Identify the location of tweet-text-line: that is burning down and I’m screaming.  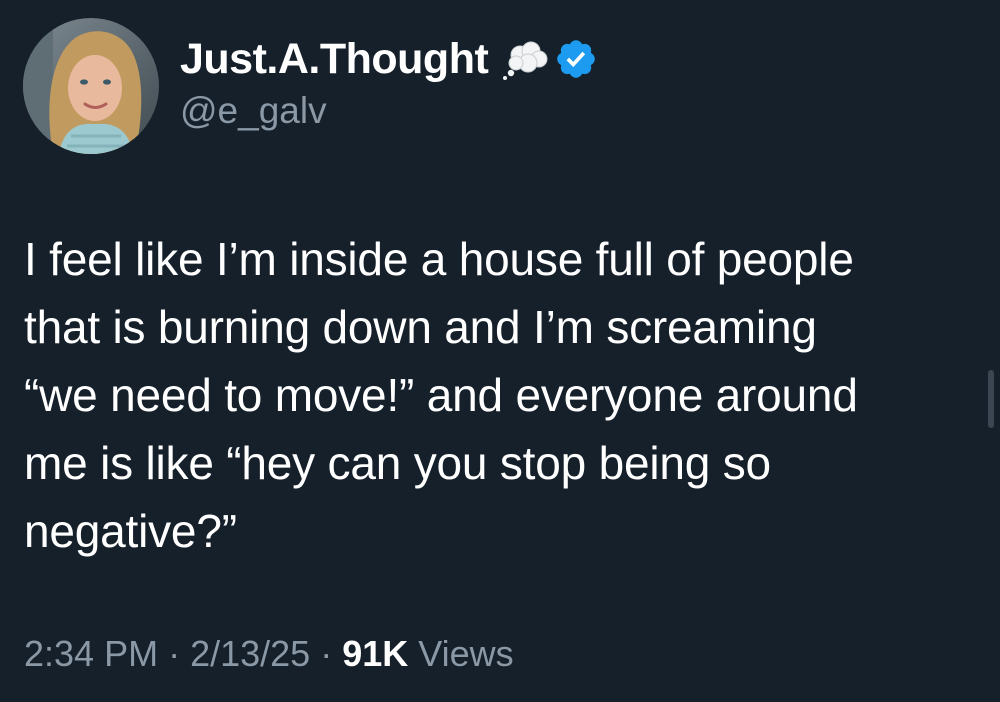
(420, 327).